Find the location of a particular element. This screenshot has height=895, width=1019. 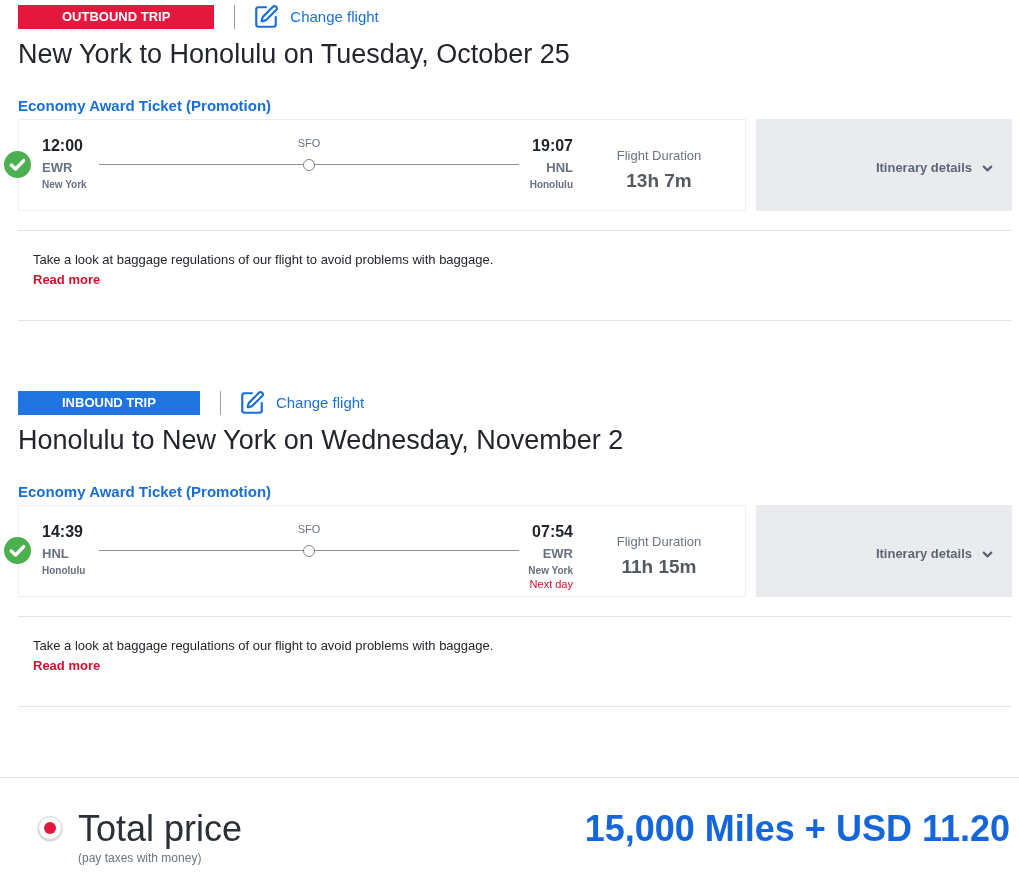

trip-title: New York to Honolulu on Tuesday, October 25 is located at coordinates (294, 54).